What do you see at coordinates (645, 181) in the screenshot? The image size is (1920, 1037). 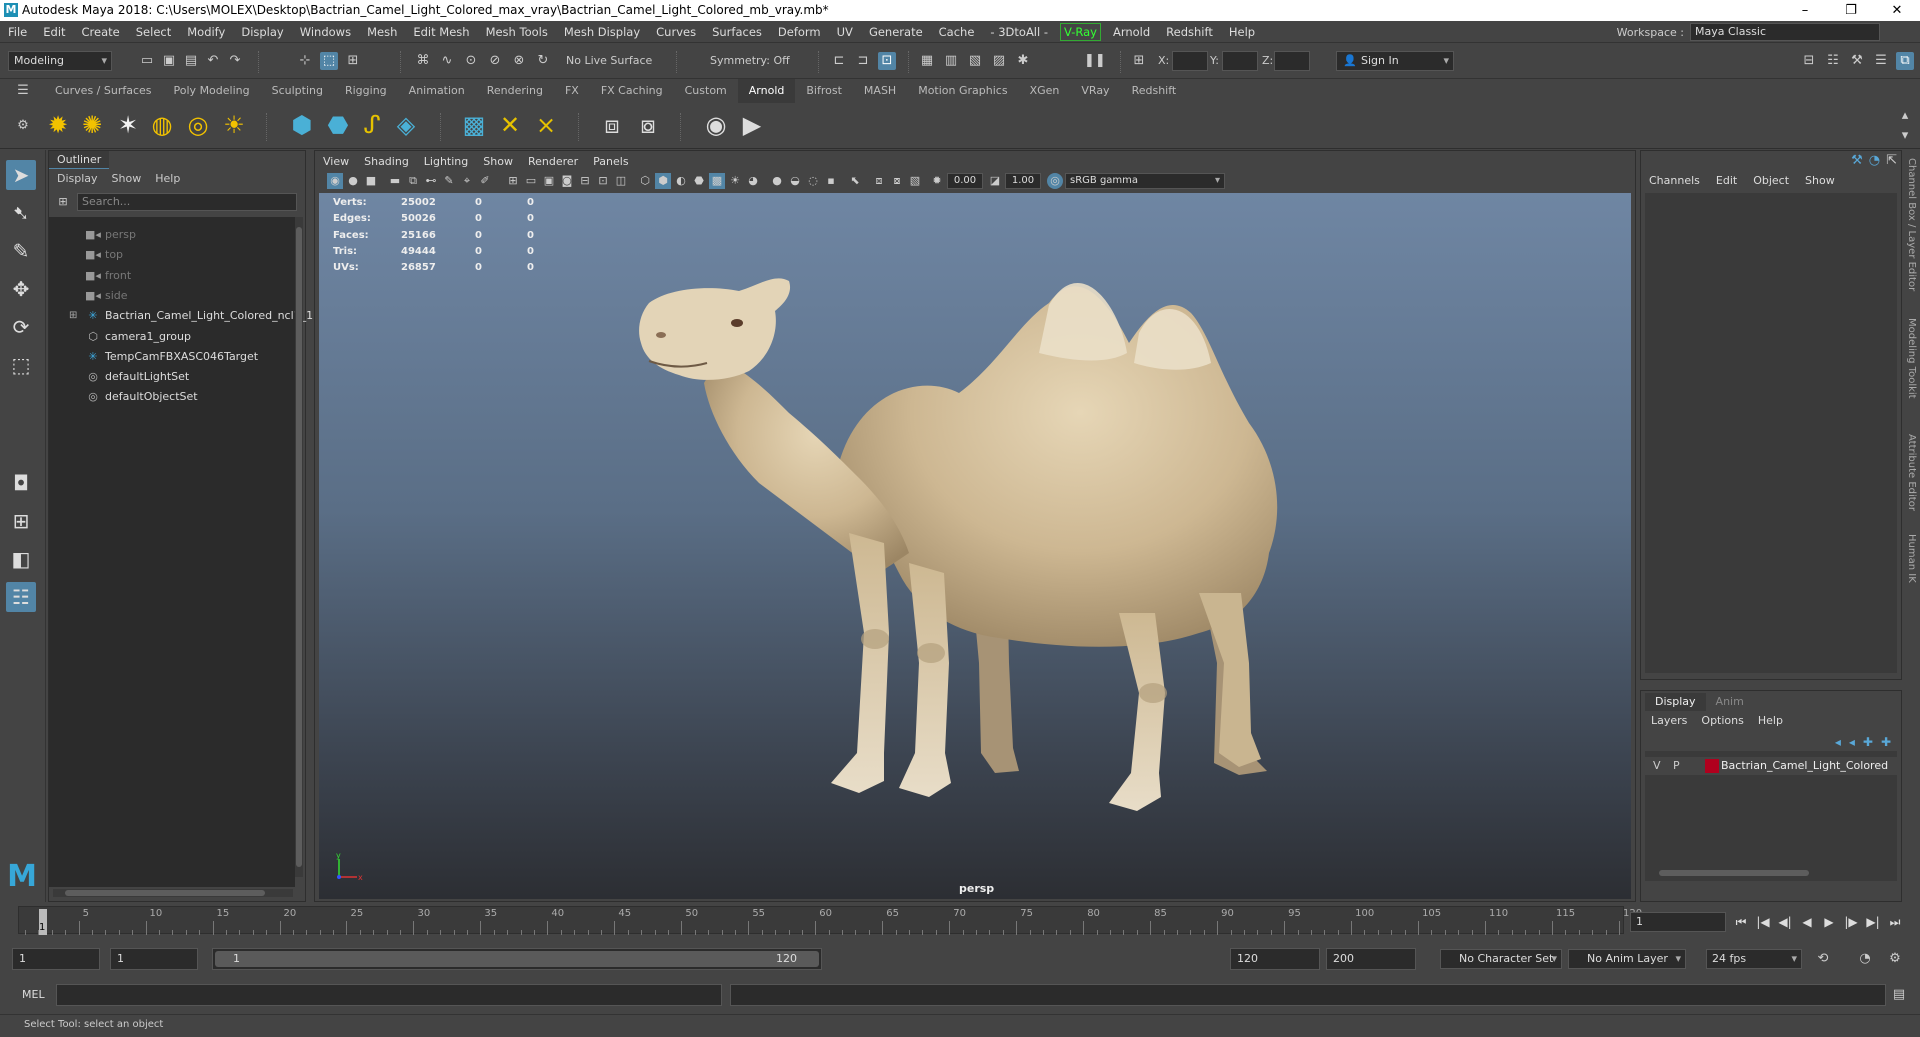 I see `wireframe-icon: ⬡` at bounding box center [645, 181].